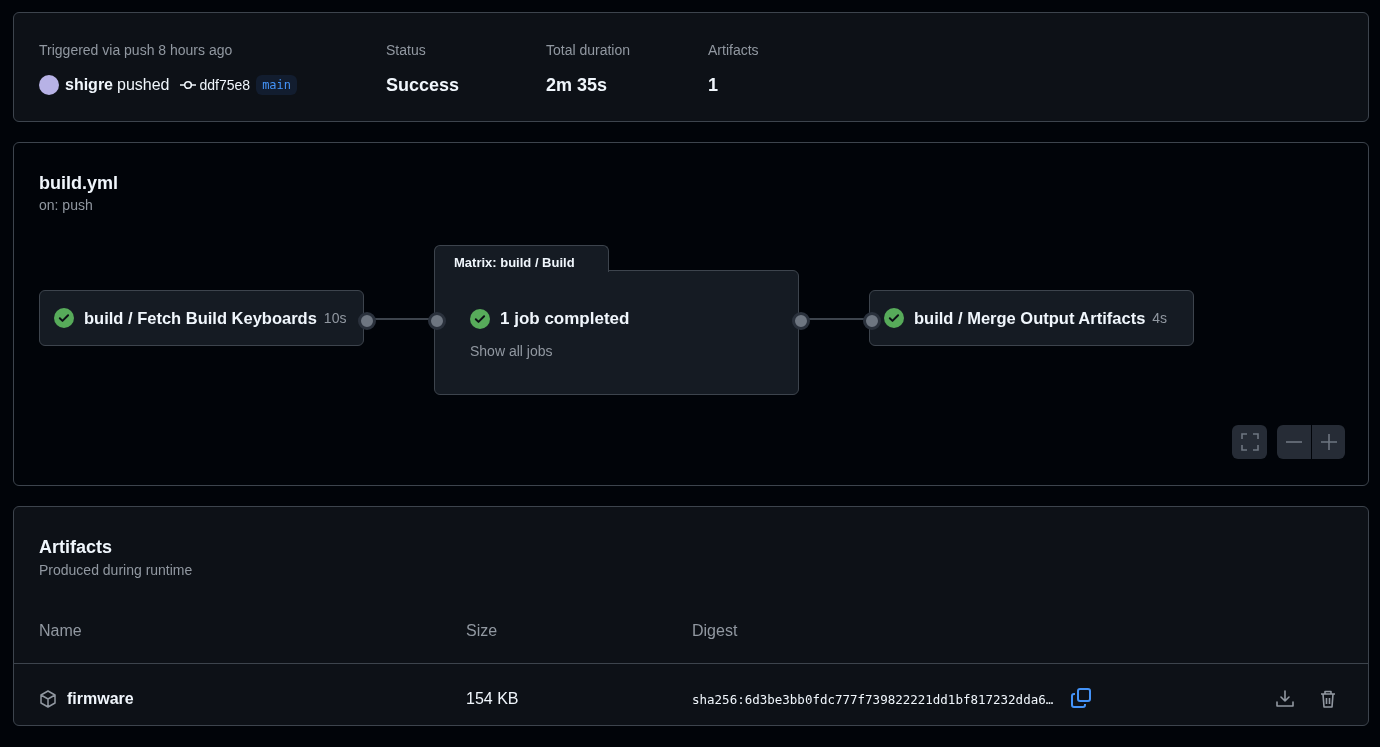  I want to click on matrix-summary: 1 job completed, so click(565, 319).